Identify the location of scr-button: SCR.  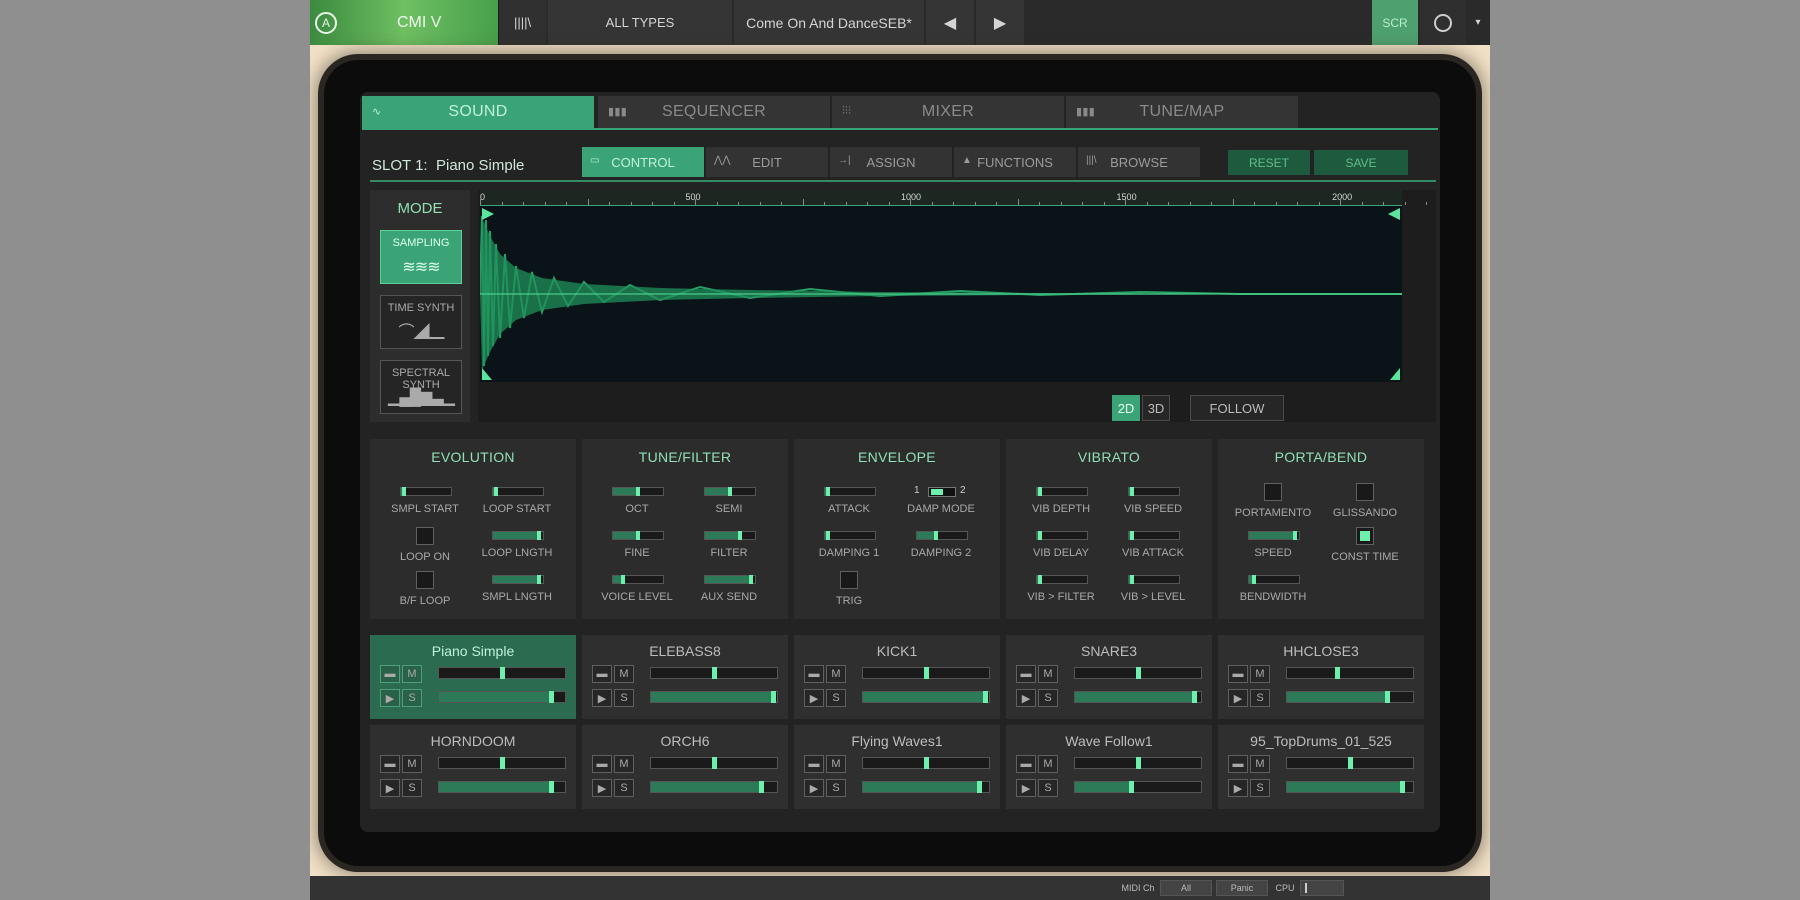
(1395, 22).